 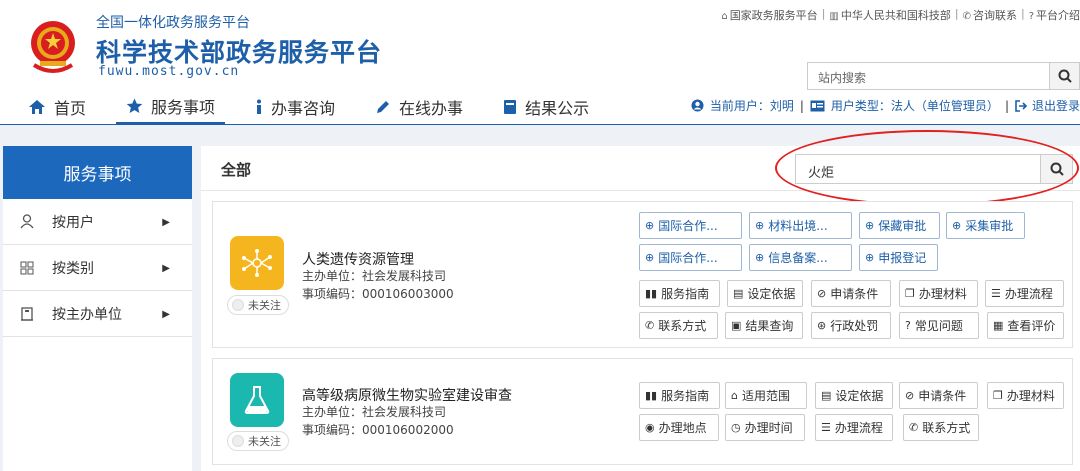 I want to click on toggle-knob, so click(x=238, y=305).